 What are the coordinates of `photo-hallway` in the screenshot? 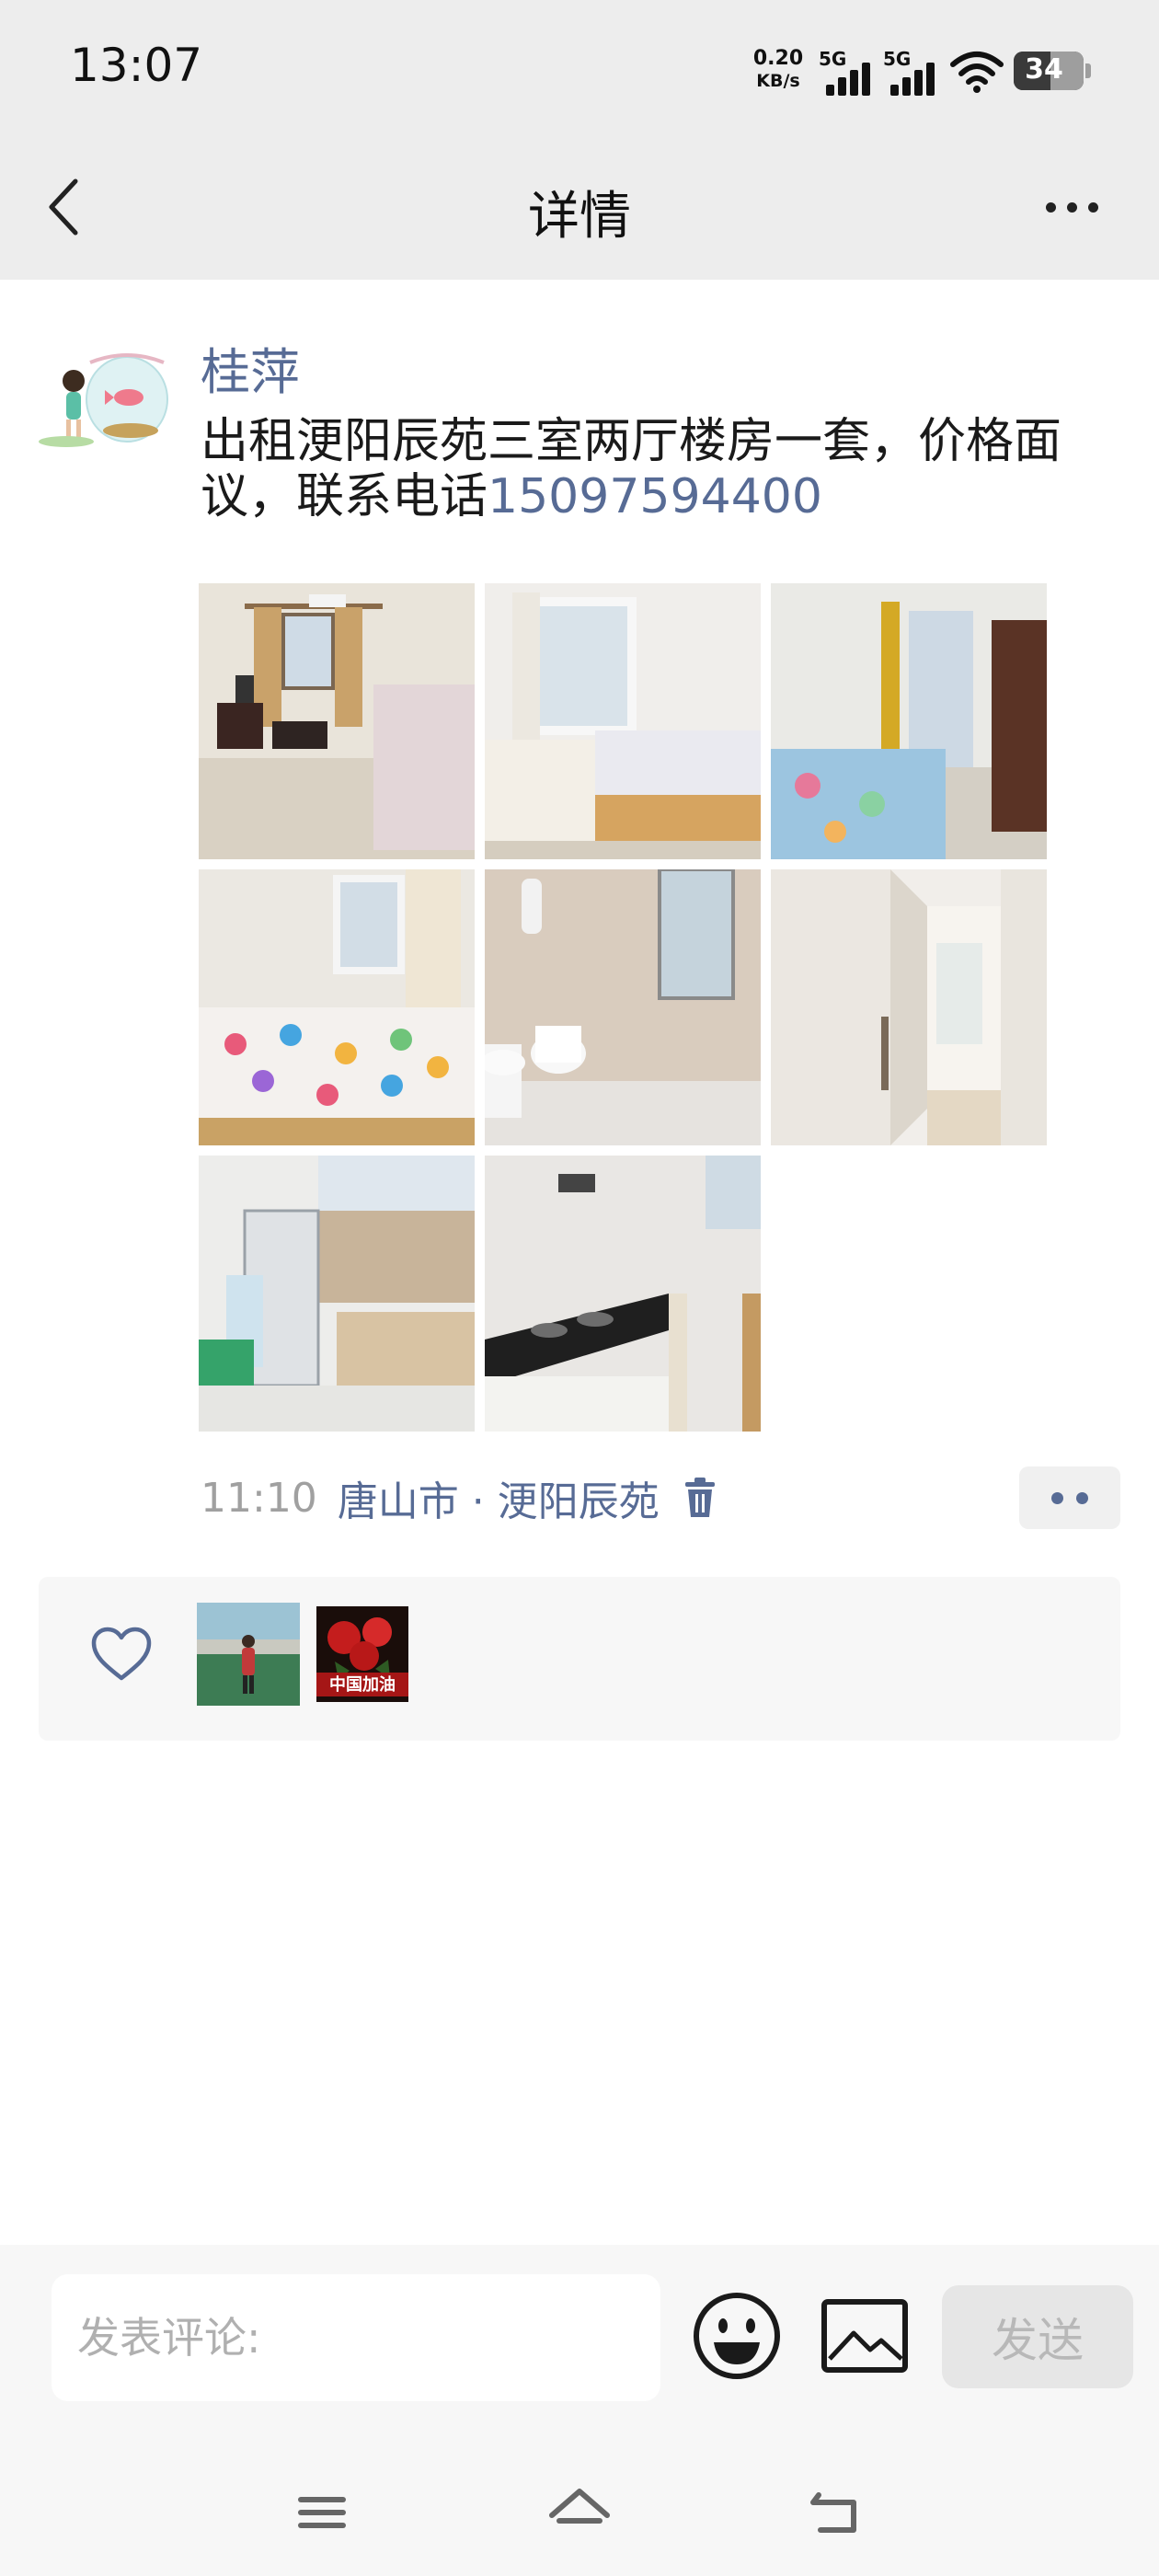 It's located at (909, 1007).